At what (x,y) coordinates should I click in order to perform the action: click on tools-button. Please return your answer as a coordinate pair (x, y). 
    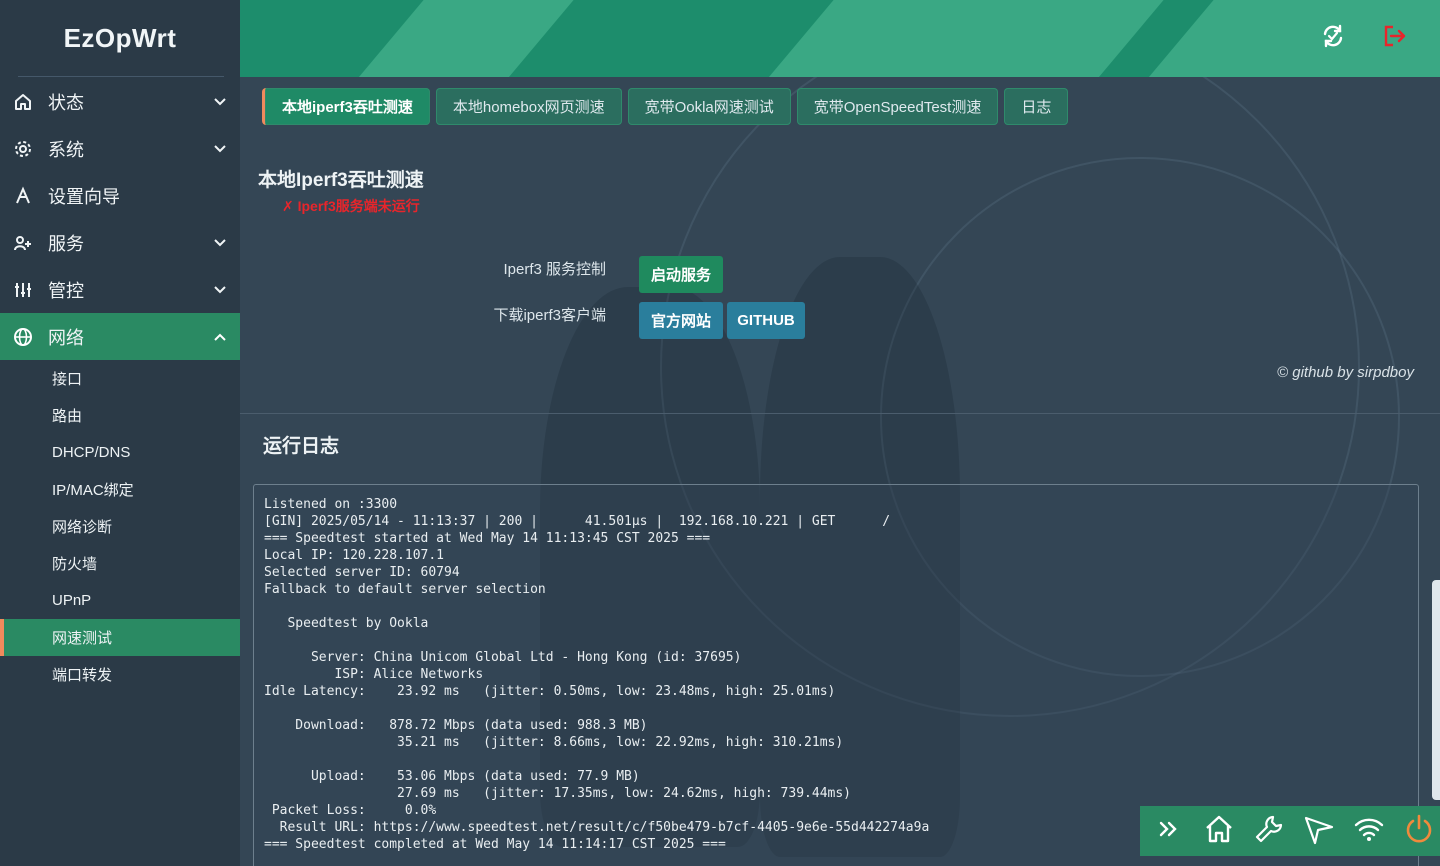
    Looking at the image, I should click on (1268, 831).